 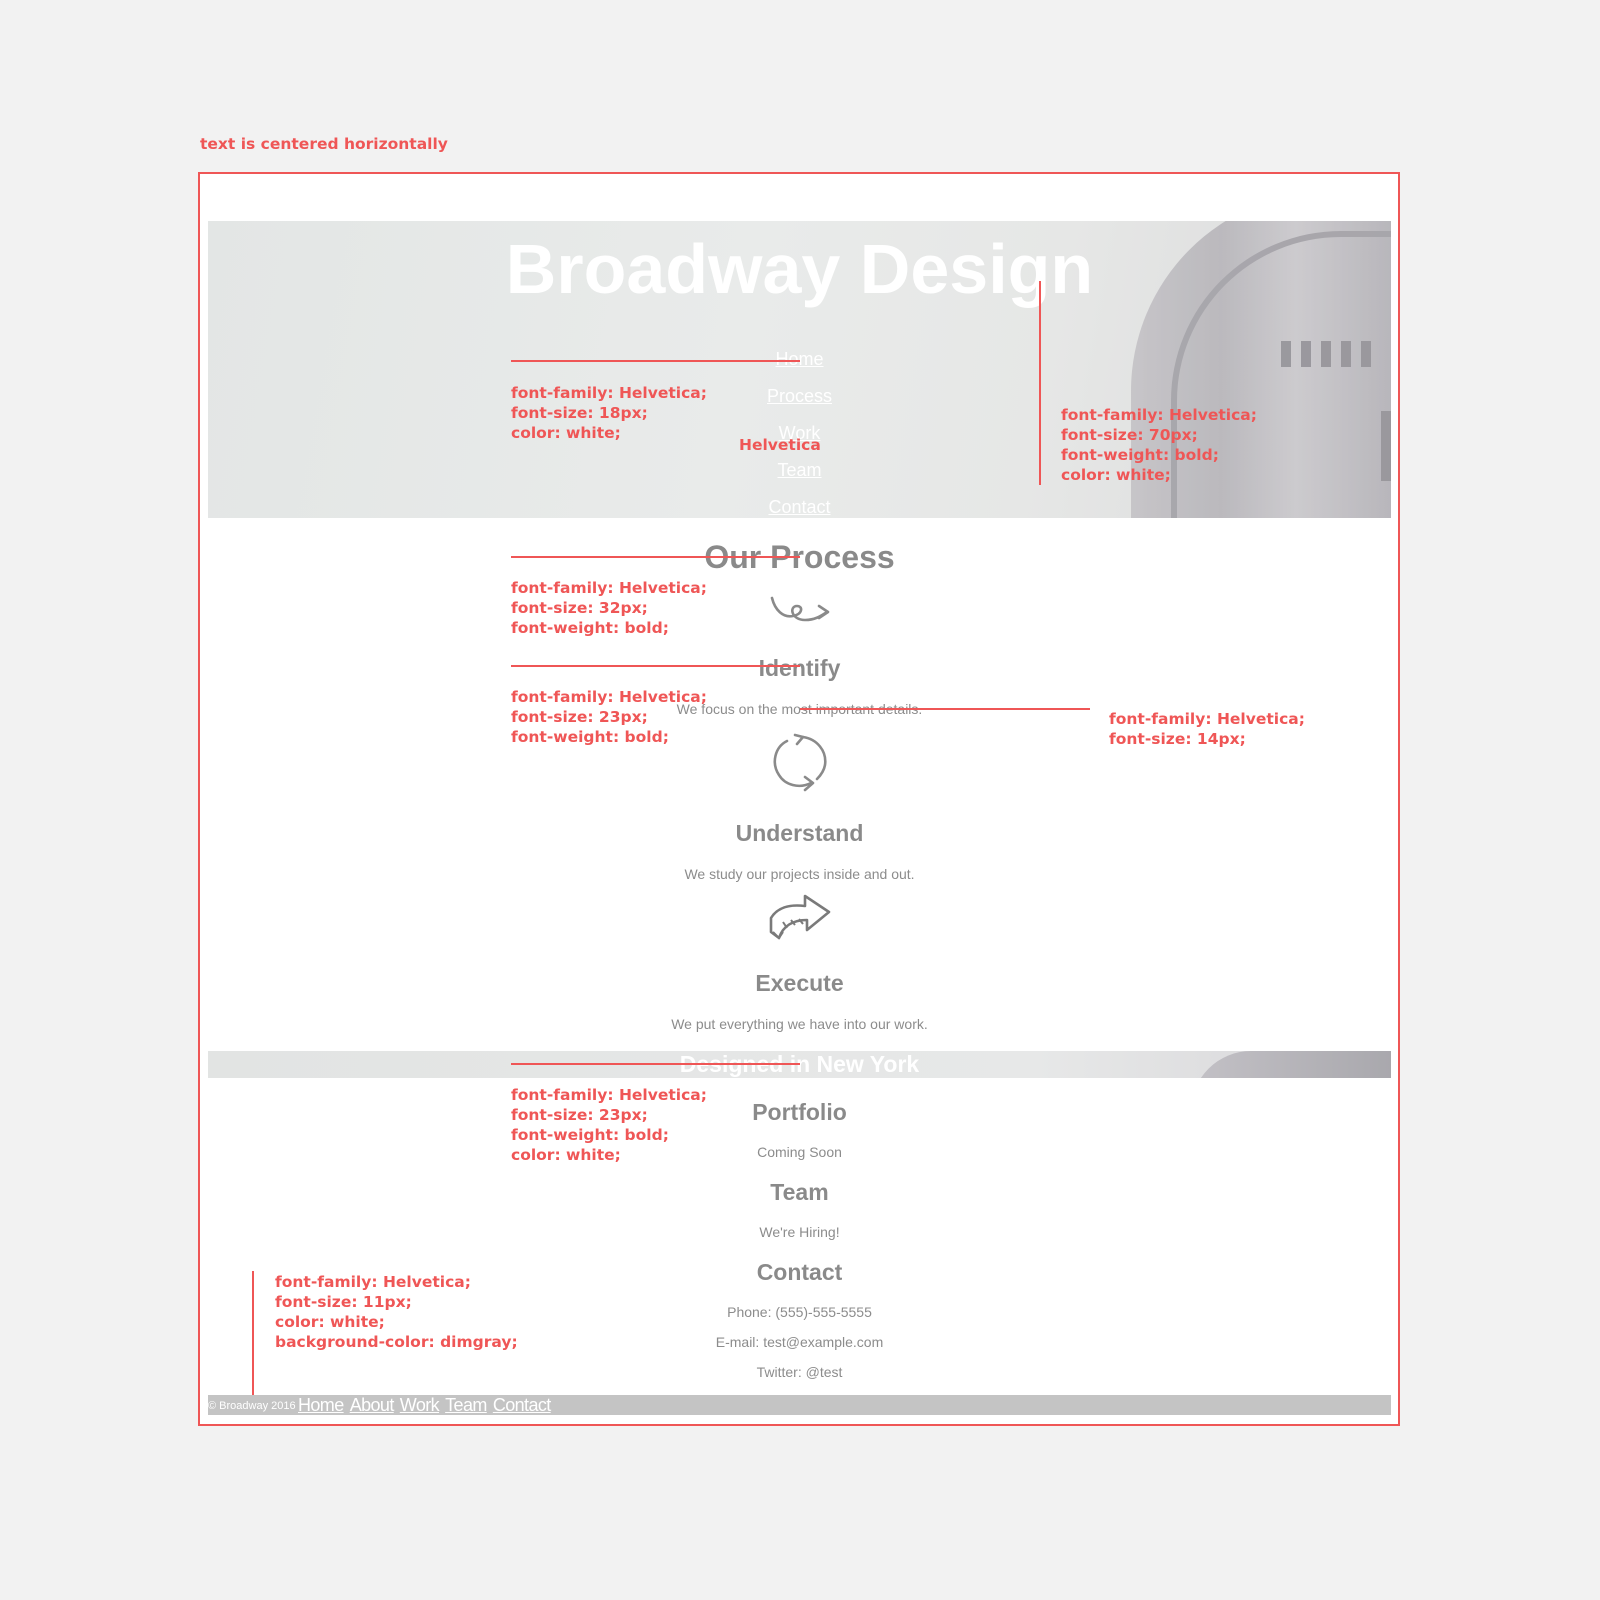 What do you see at coordinates (799, 269) in the screenshot?
I see `site-title: Broadway Design` at bounding box center [799, 269].